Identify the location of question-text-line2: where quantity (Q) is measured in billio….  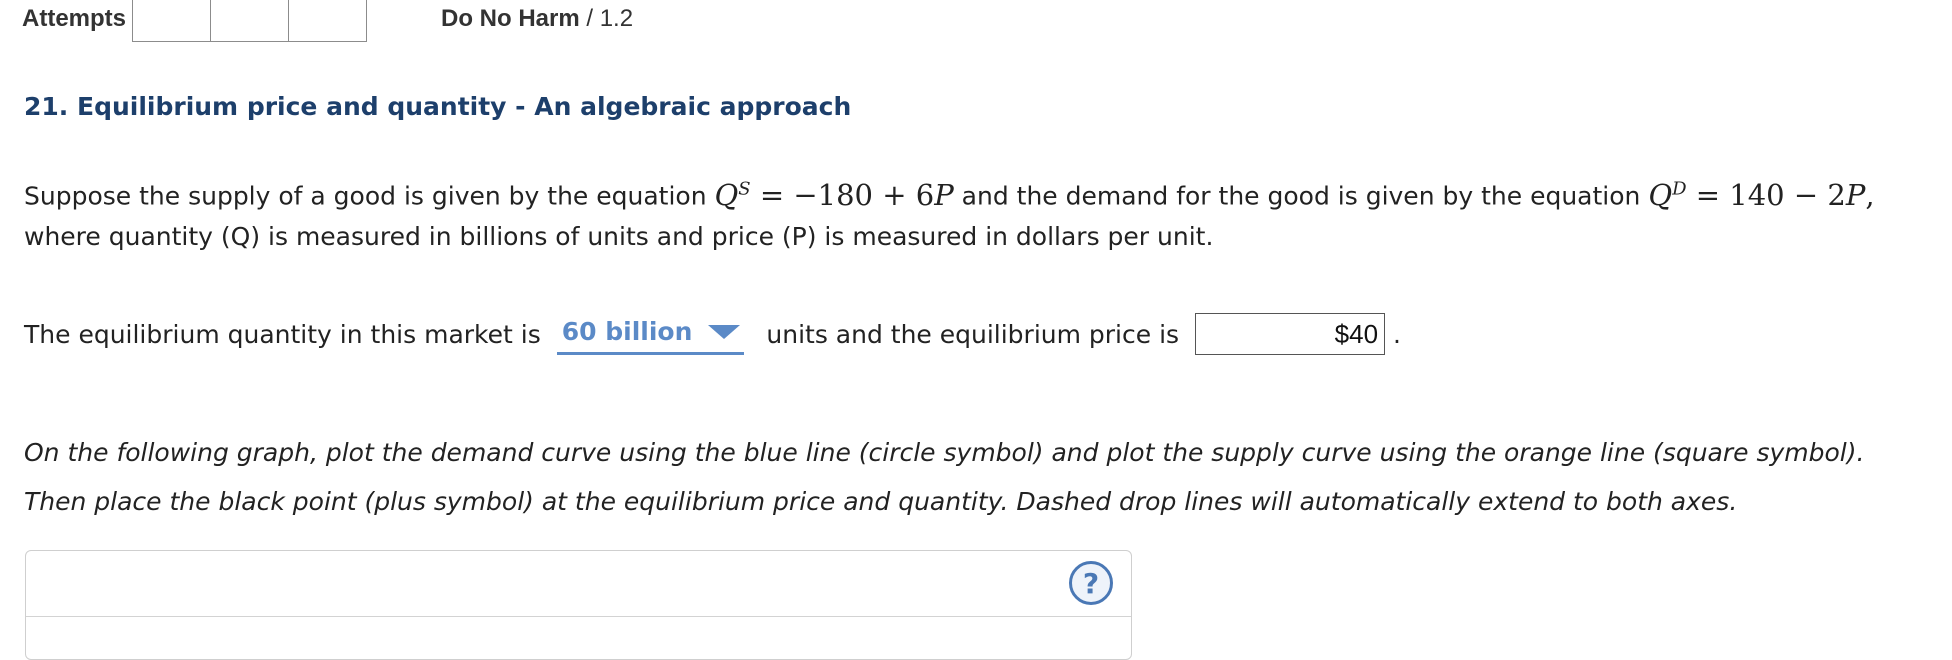
(619, 236).